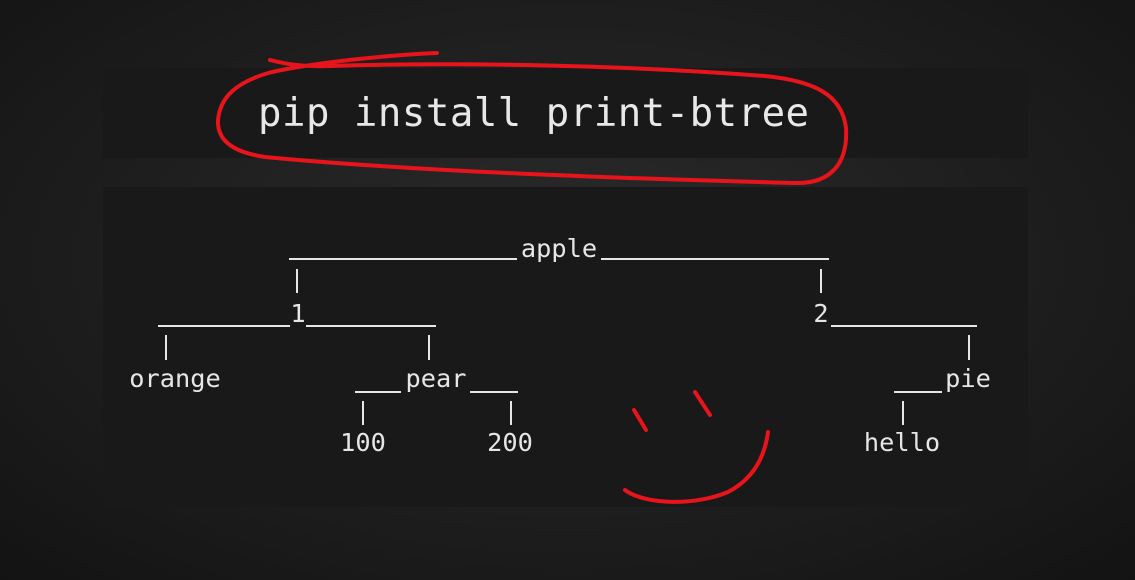  Describe the element at coordinates (559, 248) in the screenshot. I see `tree-node-root: apple` at that location.